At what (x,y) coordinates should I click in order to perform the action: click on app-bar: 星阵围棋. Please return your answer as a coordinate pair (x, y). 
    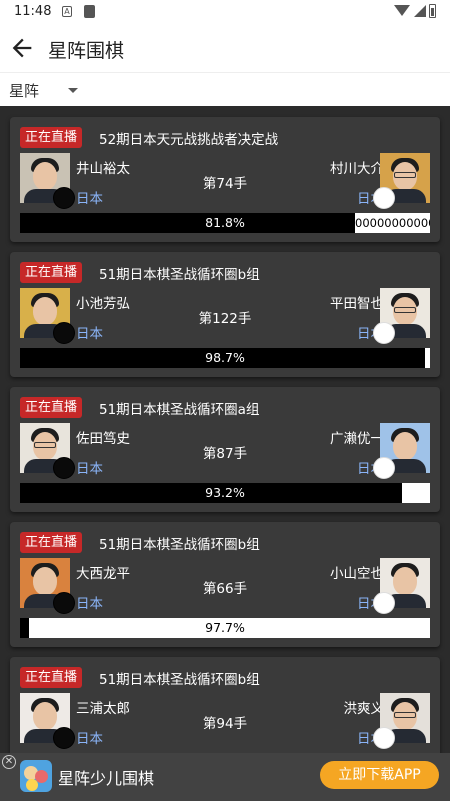
    Looking at the image, I should click on (225, 48).